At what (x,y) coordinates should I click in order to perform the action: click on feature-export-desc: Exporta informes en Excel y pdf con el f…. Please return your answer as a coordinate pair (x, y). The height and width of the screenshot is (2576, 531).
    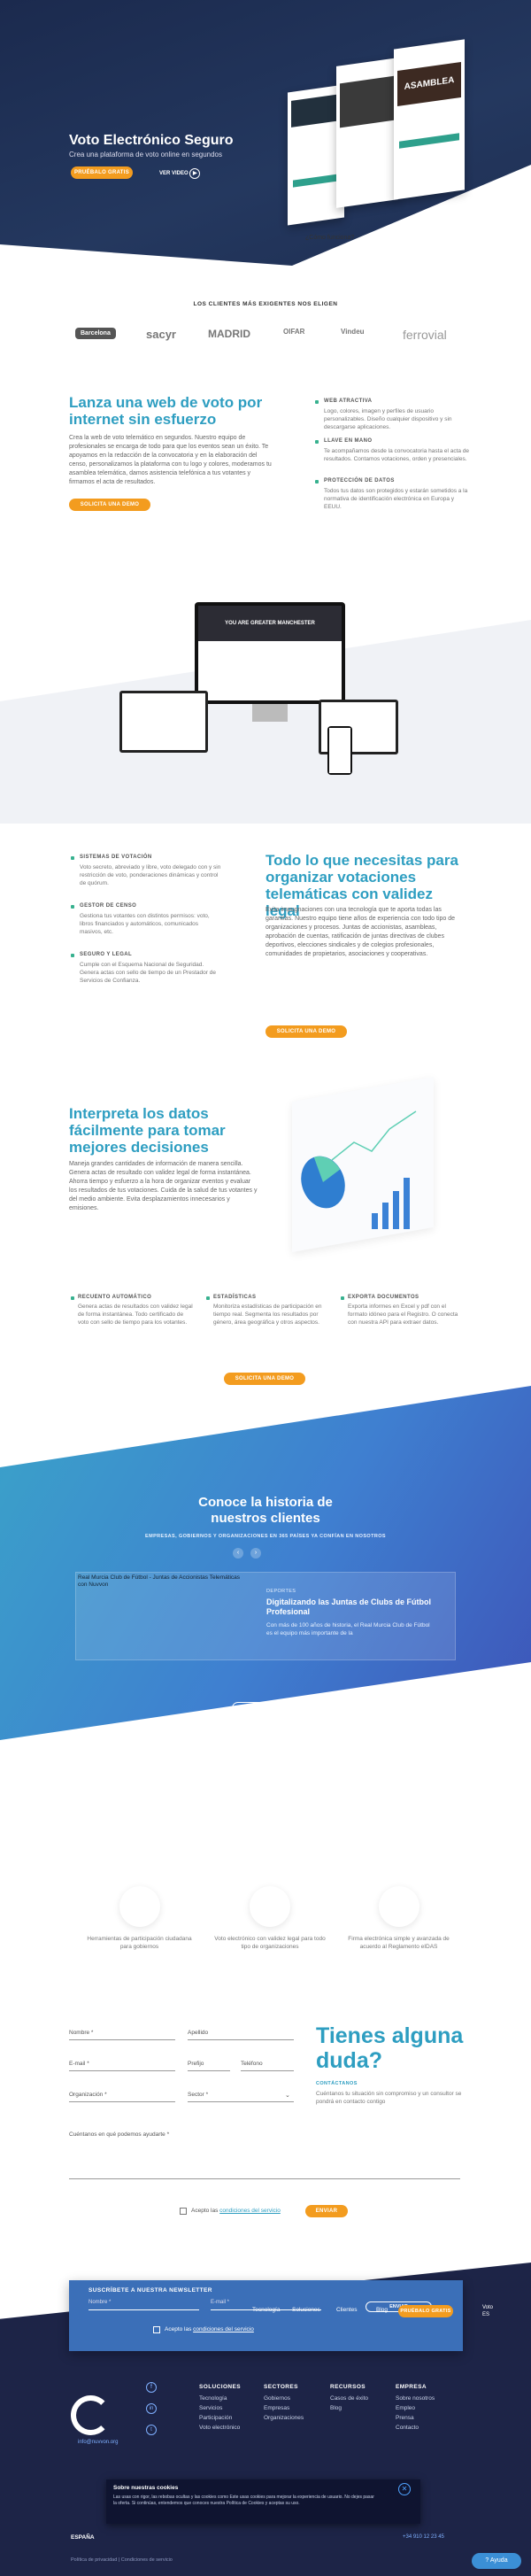
    Looking at the image, I should click on (403, 1314).